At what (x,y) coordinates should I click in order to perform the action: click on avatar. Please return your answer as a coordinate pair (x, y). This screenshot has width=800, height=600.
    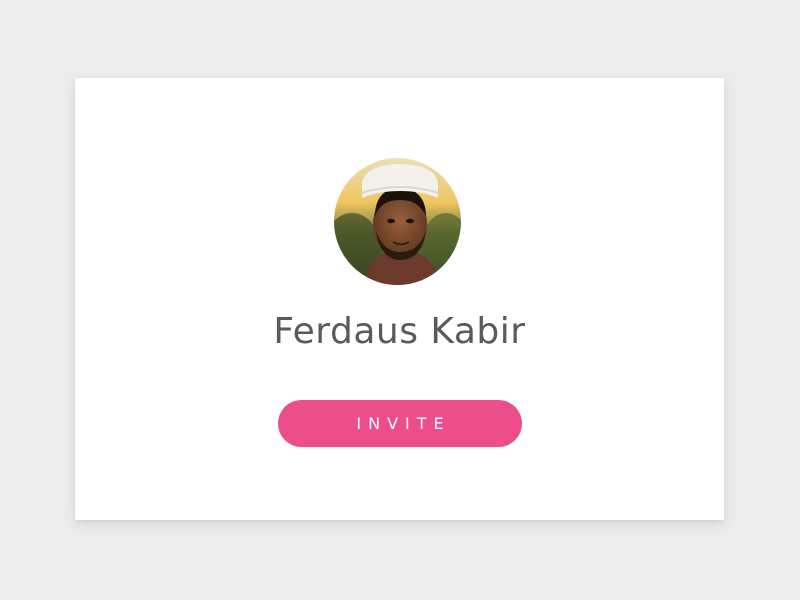
    Looking at the image, I should click on (397, 221).